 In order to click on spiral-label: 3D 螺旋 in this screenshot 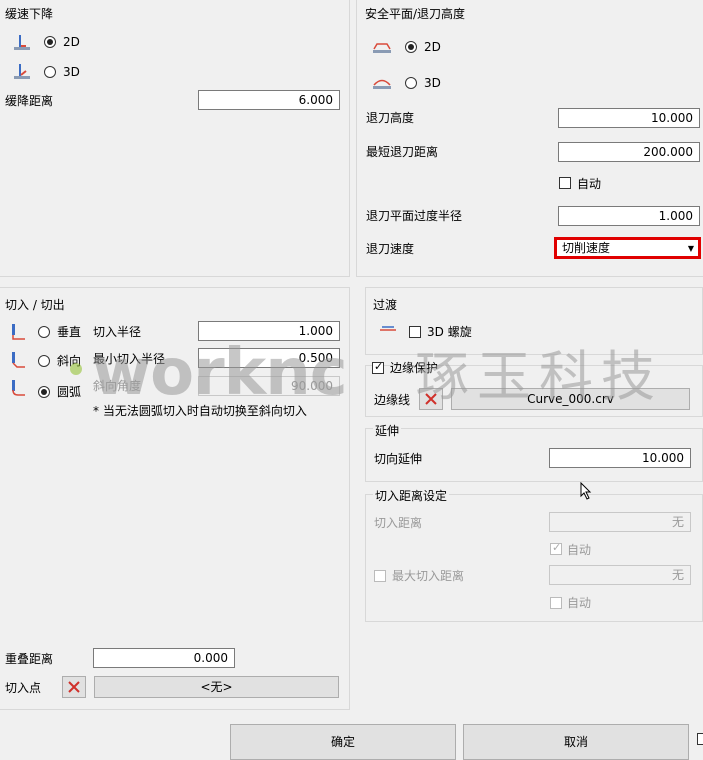, I will do `click(449, 332)`.